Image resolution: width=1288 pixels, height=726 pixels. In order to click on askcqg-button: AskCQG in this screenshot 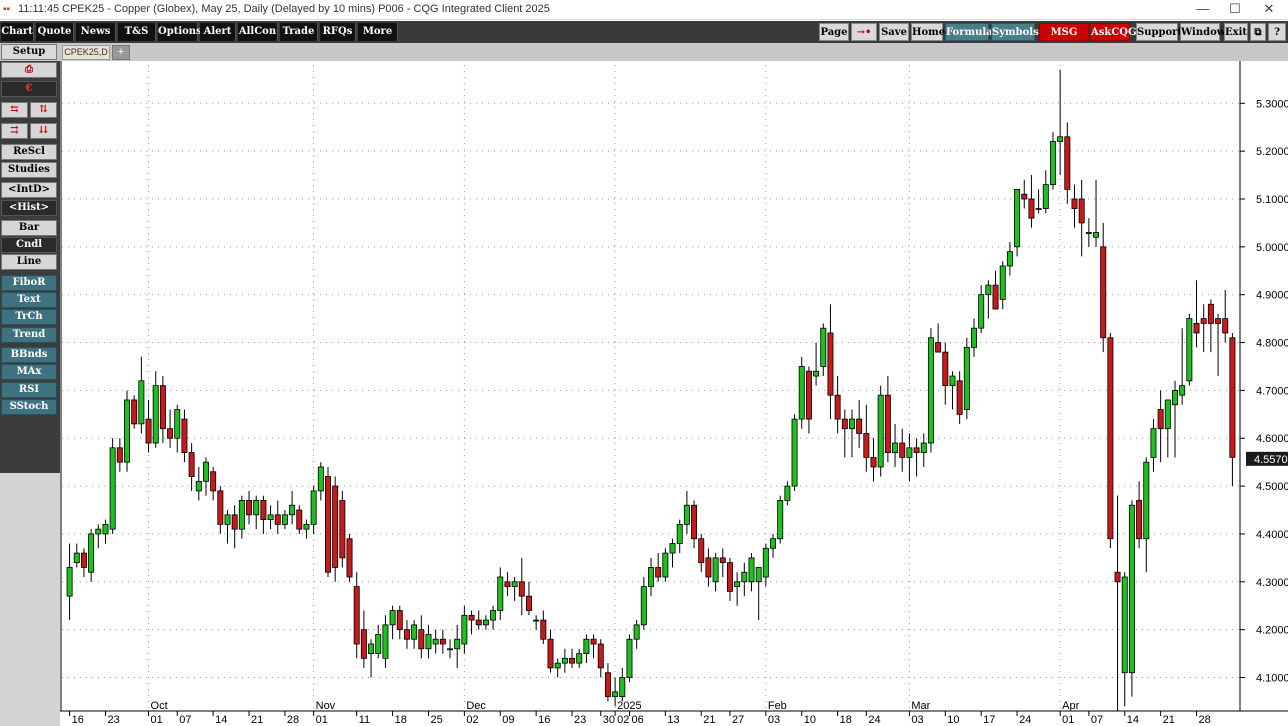, I will do `click(1110, 32)`.